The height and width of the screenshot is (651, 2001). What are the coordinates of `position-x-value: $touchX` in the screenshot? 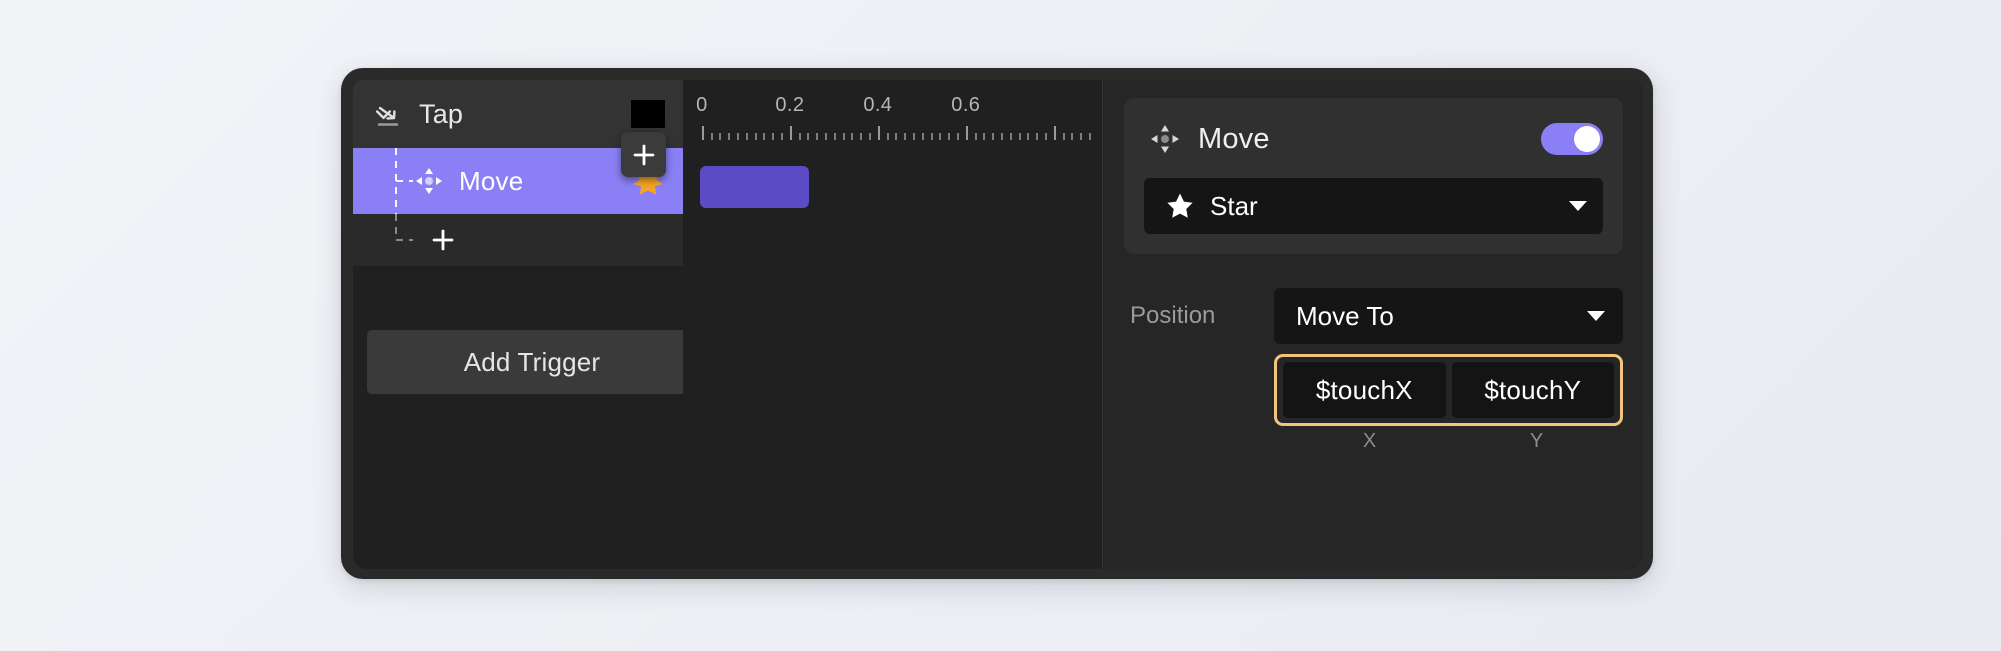 It's located at (1364, 389).